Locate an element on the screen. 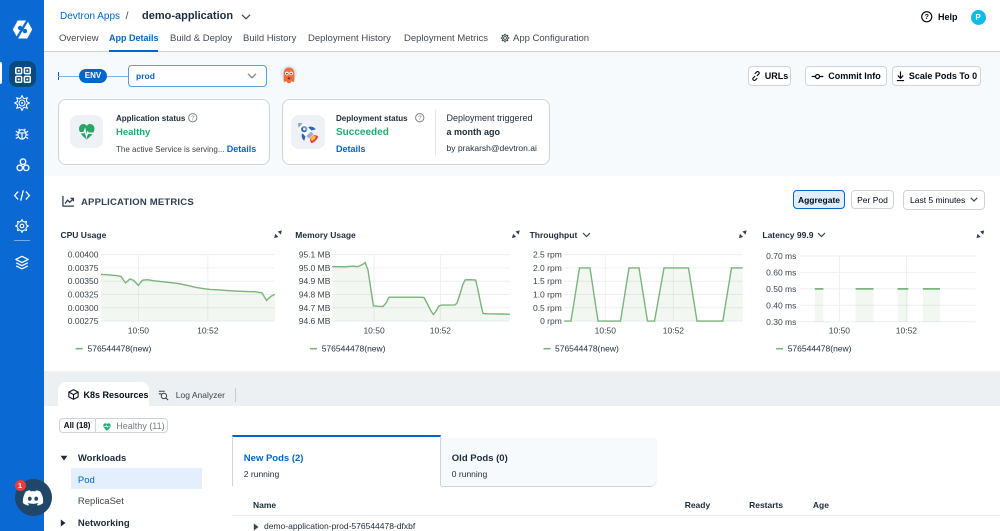 This screenshot has width=1000, height=531. svg-text: 0.60 ms is located at coordinates (781, 272).